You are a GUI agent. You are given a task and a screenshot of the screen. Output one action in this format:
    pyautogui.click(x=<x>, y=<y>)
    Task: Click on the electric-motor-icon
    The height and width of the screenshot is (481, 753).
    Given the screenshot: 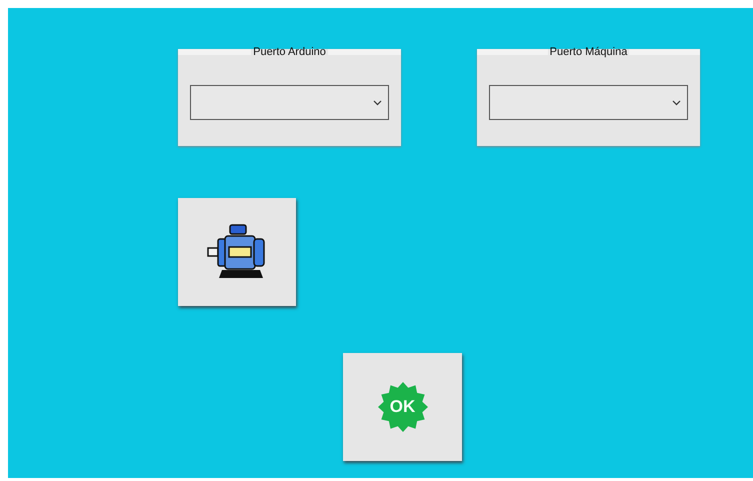 What is the action you would take?
    pyautogui.click(x=237, y=252)
    